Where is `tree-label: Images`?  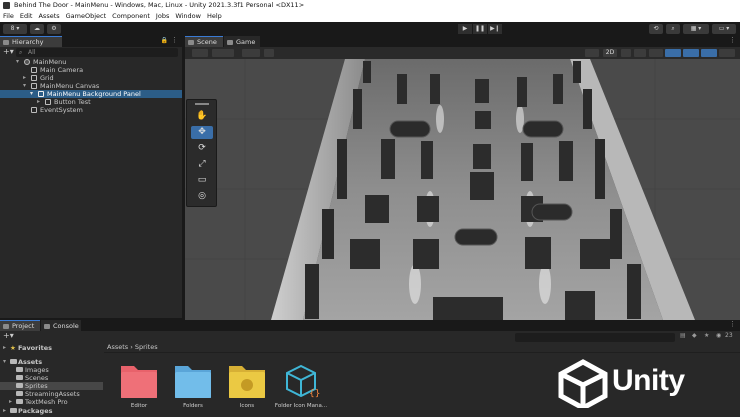
tree-label: Images is located at coordinates (37, 370).